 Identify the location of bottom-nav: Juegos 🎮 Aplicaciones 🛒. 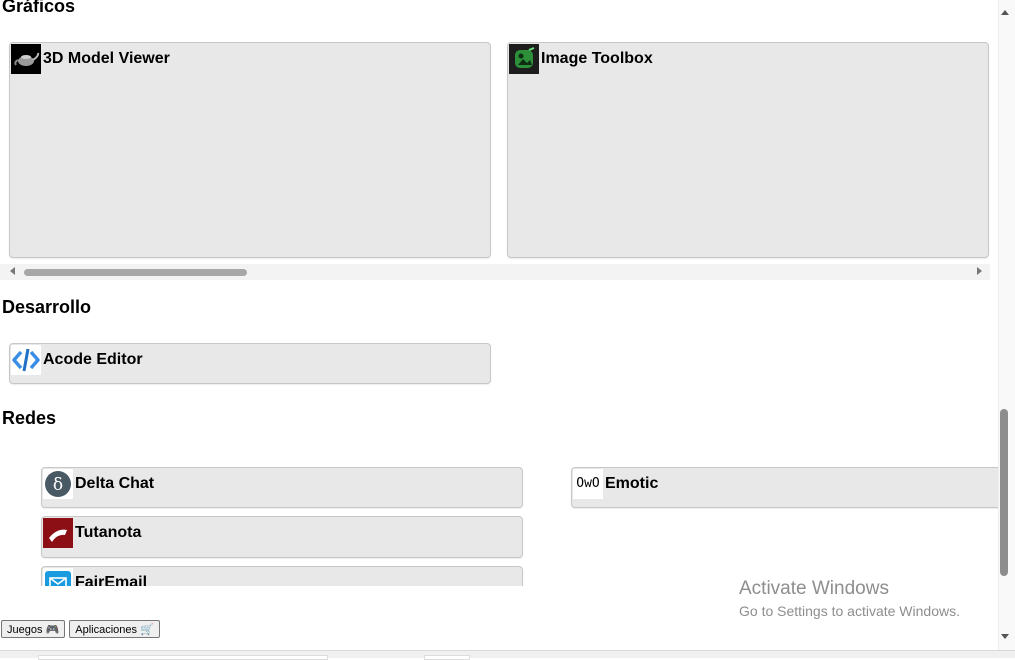
(80, 629).